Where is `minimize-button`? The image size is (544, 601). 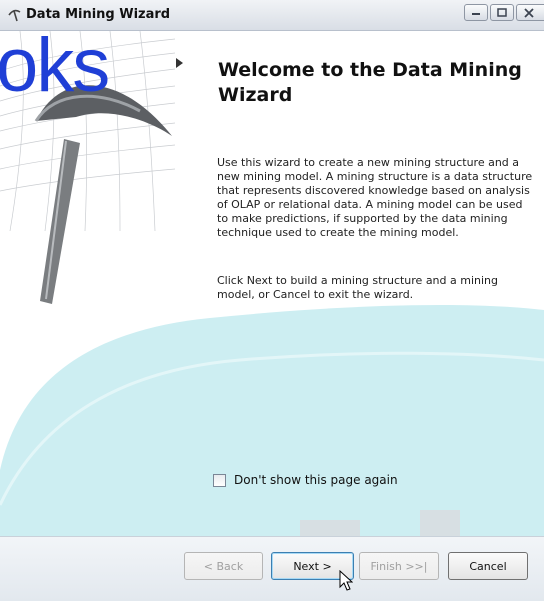 minimize-button is located at coordinates (476, 12).